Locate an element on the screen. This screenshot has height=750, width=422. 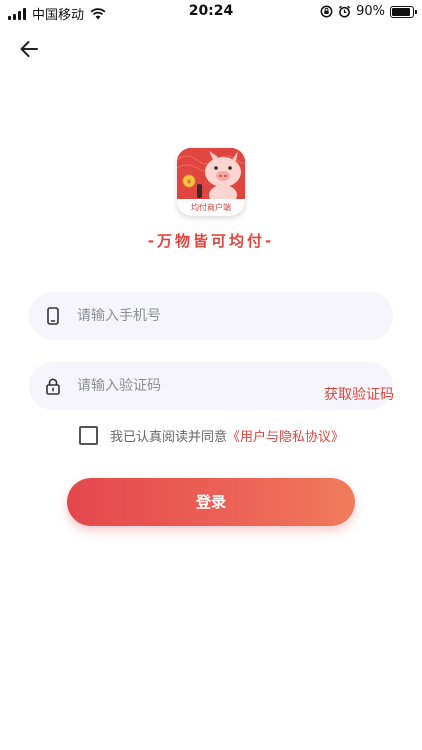
agreement-checkbox is located at coordinates (88, 435).